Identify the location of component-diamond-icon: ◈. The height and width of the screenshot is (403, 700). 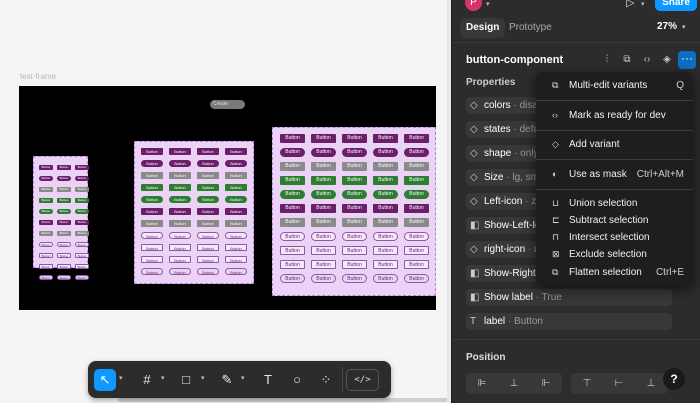
(667, 60).